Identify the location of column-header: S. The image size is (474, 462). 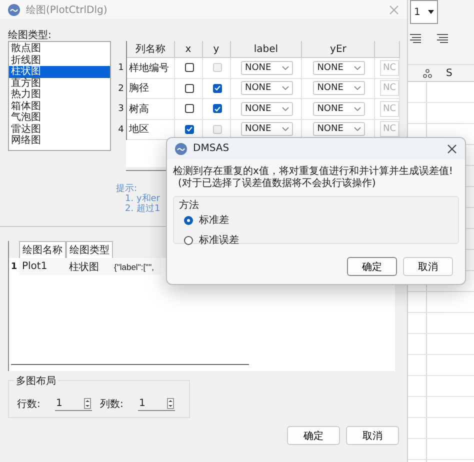
(449, 73).